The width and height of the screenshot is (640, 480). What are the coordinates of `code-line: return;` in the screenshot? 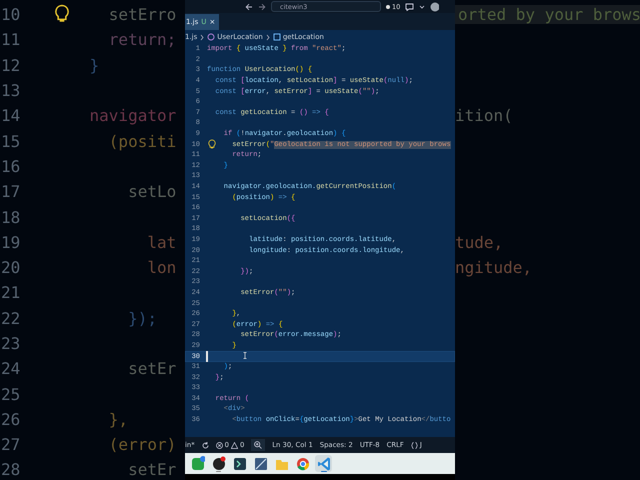 It's located at (142, 40).